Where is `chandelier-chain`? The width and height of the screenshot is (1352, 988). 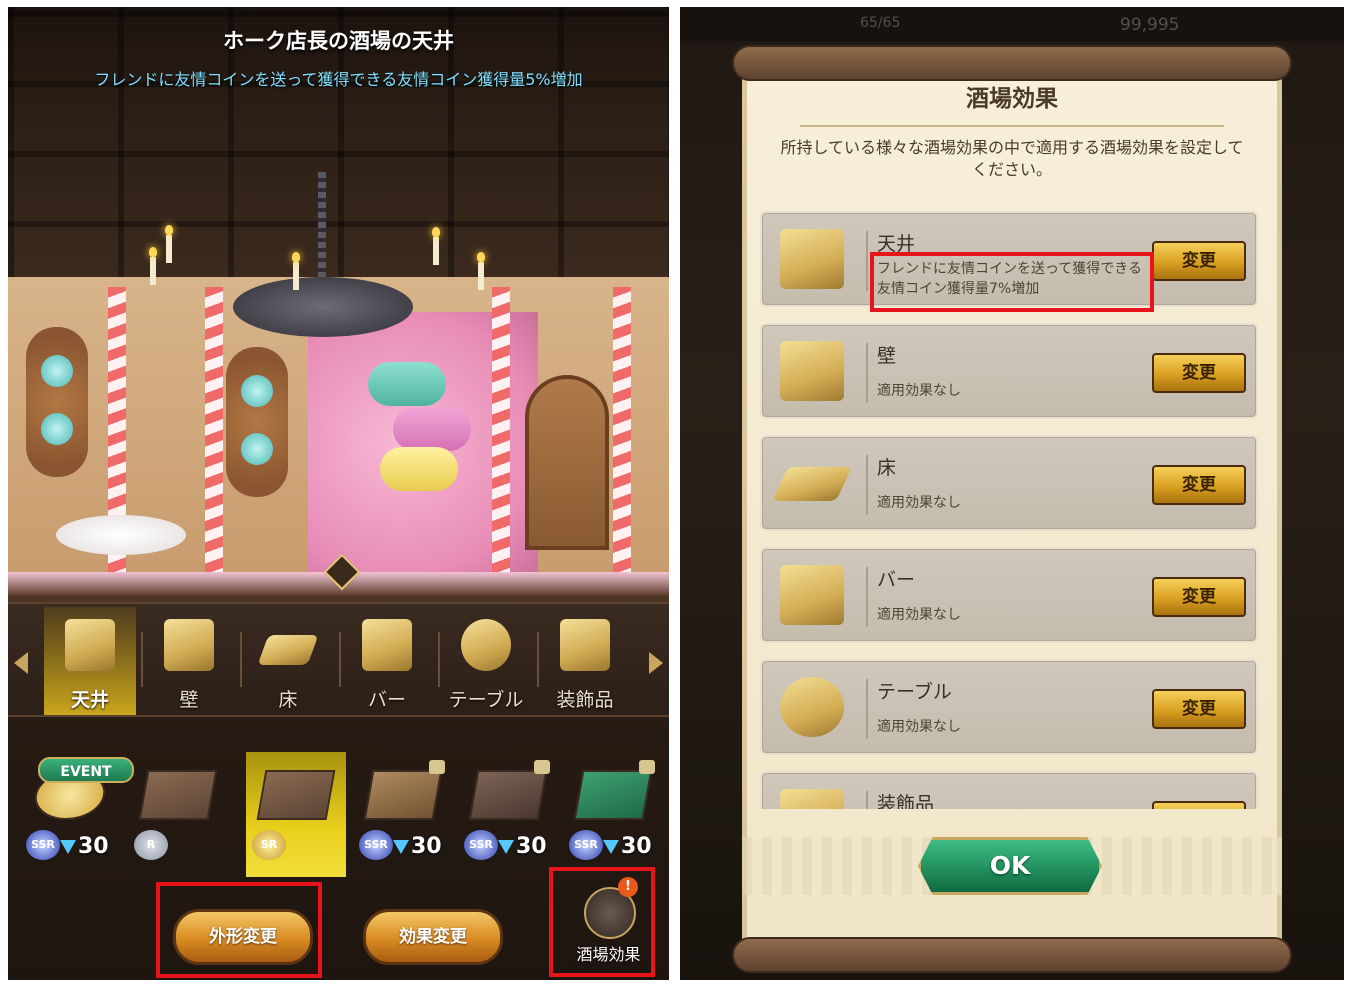
chandelier-chain is located at coordinates (322, 227).